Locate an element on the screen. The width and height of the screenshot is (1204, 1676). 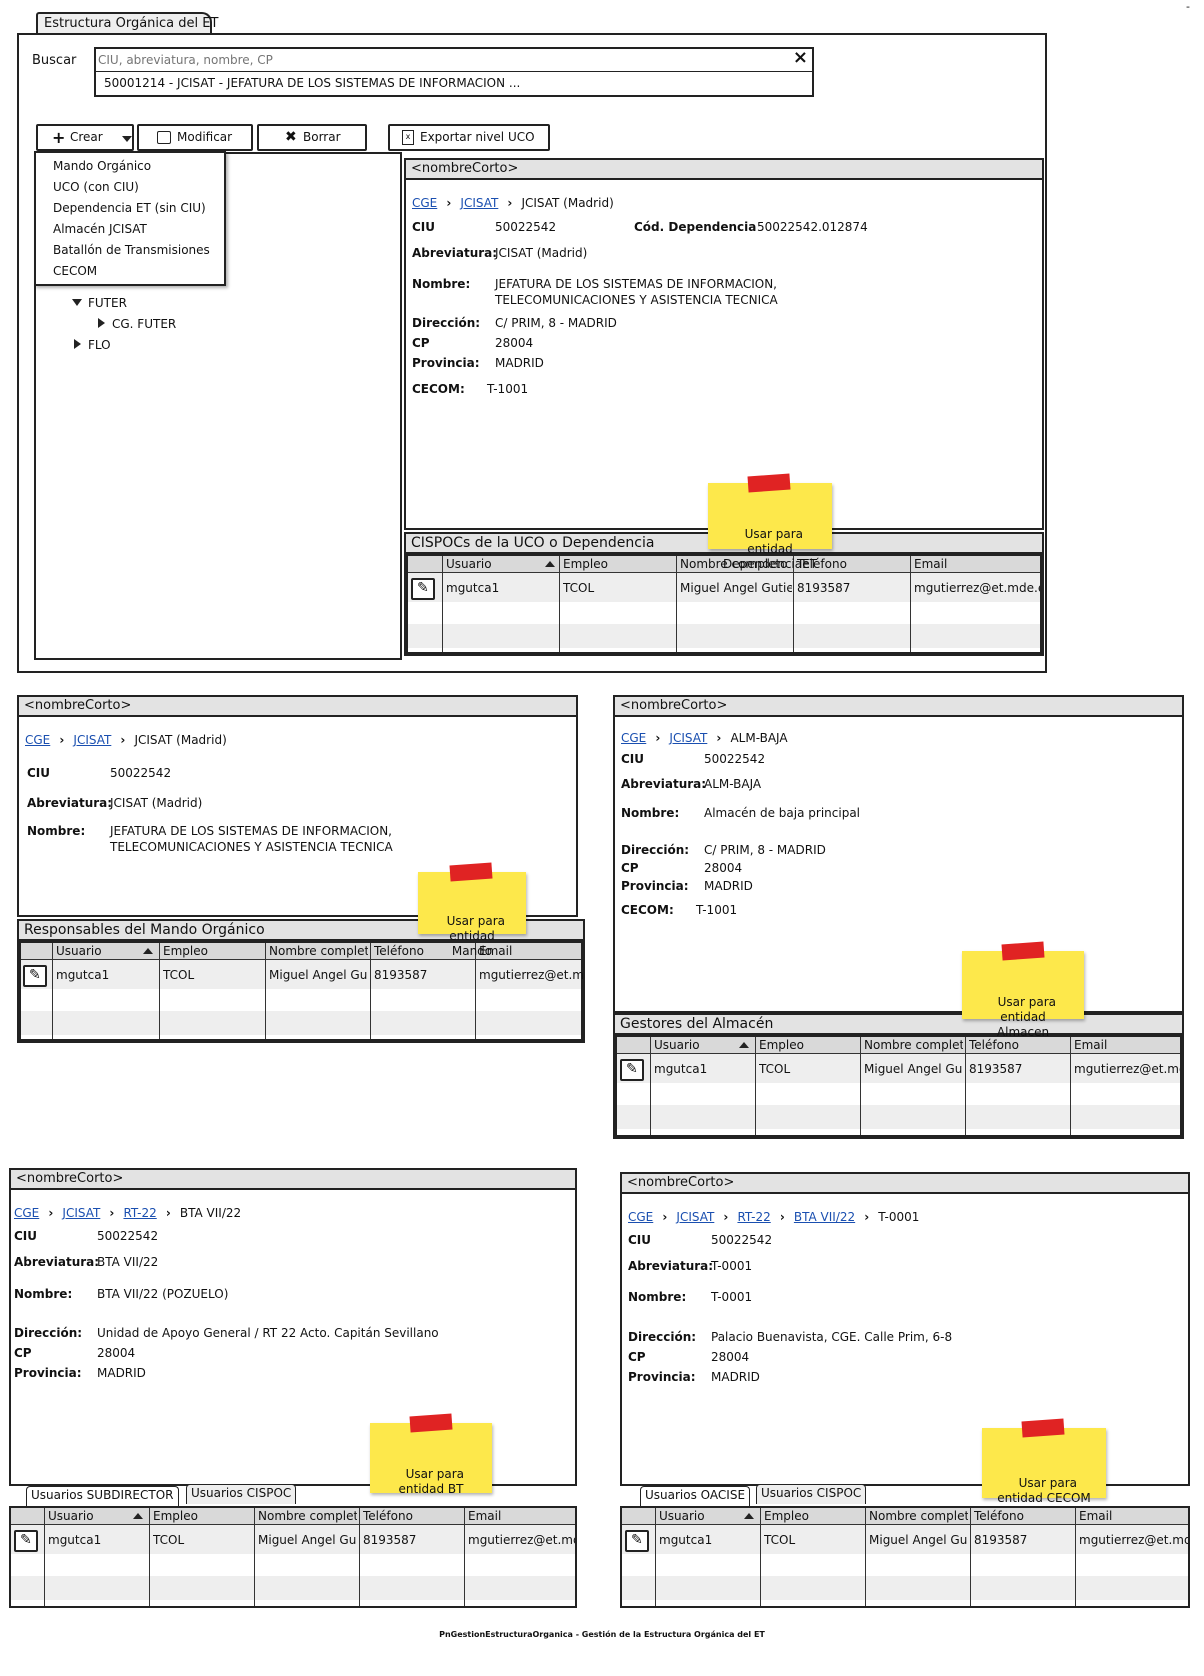
menu-item-uco: UCO (con CIU) is located at coordinates (96, 187).